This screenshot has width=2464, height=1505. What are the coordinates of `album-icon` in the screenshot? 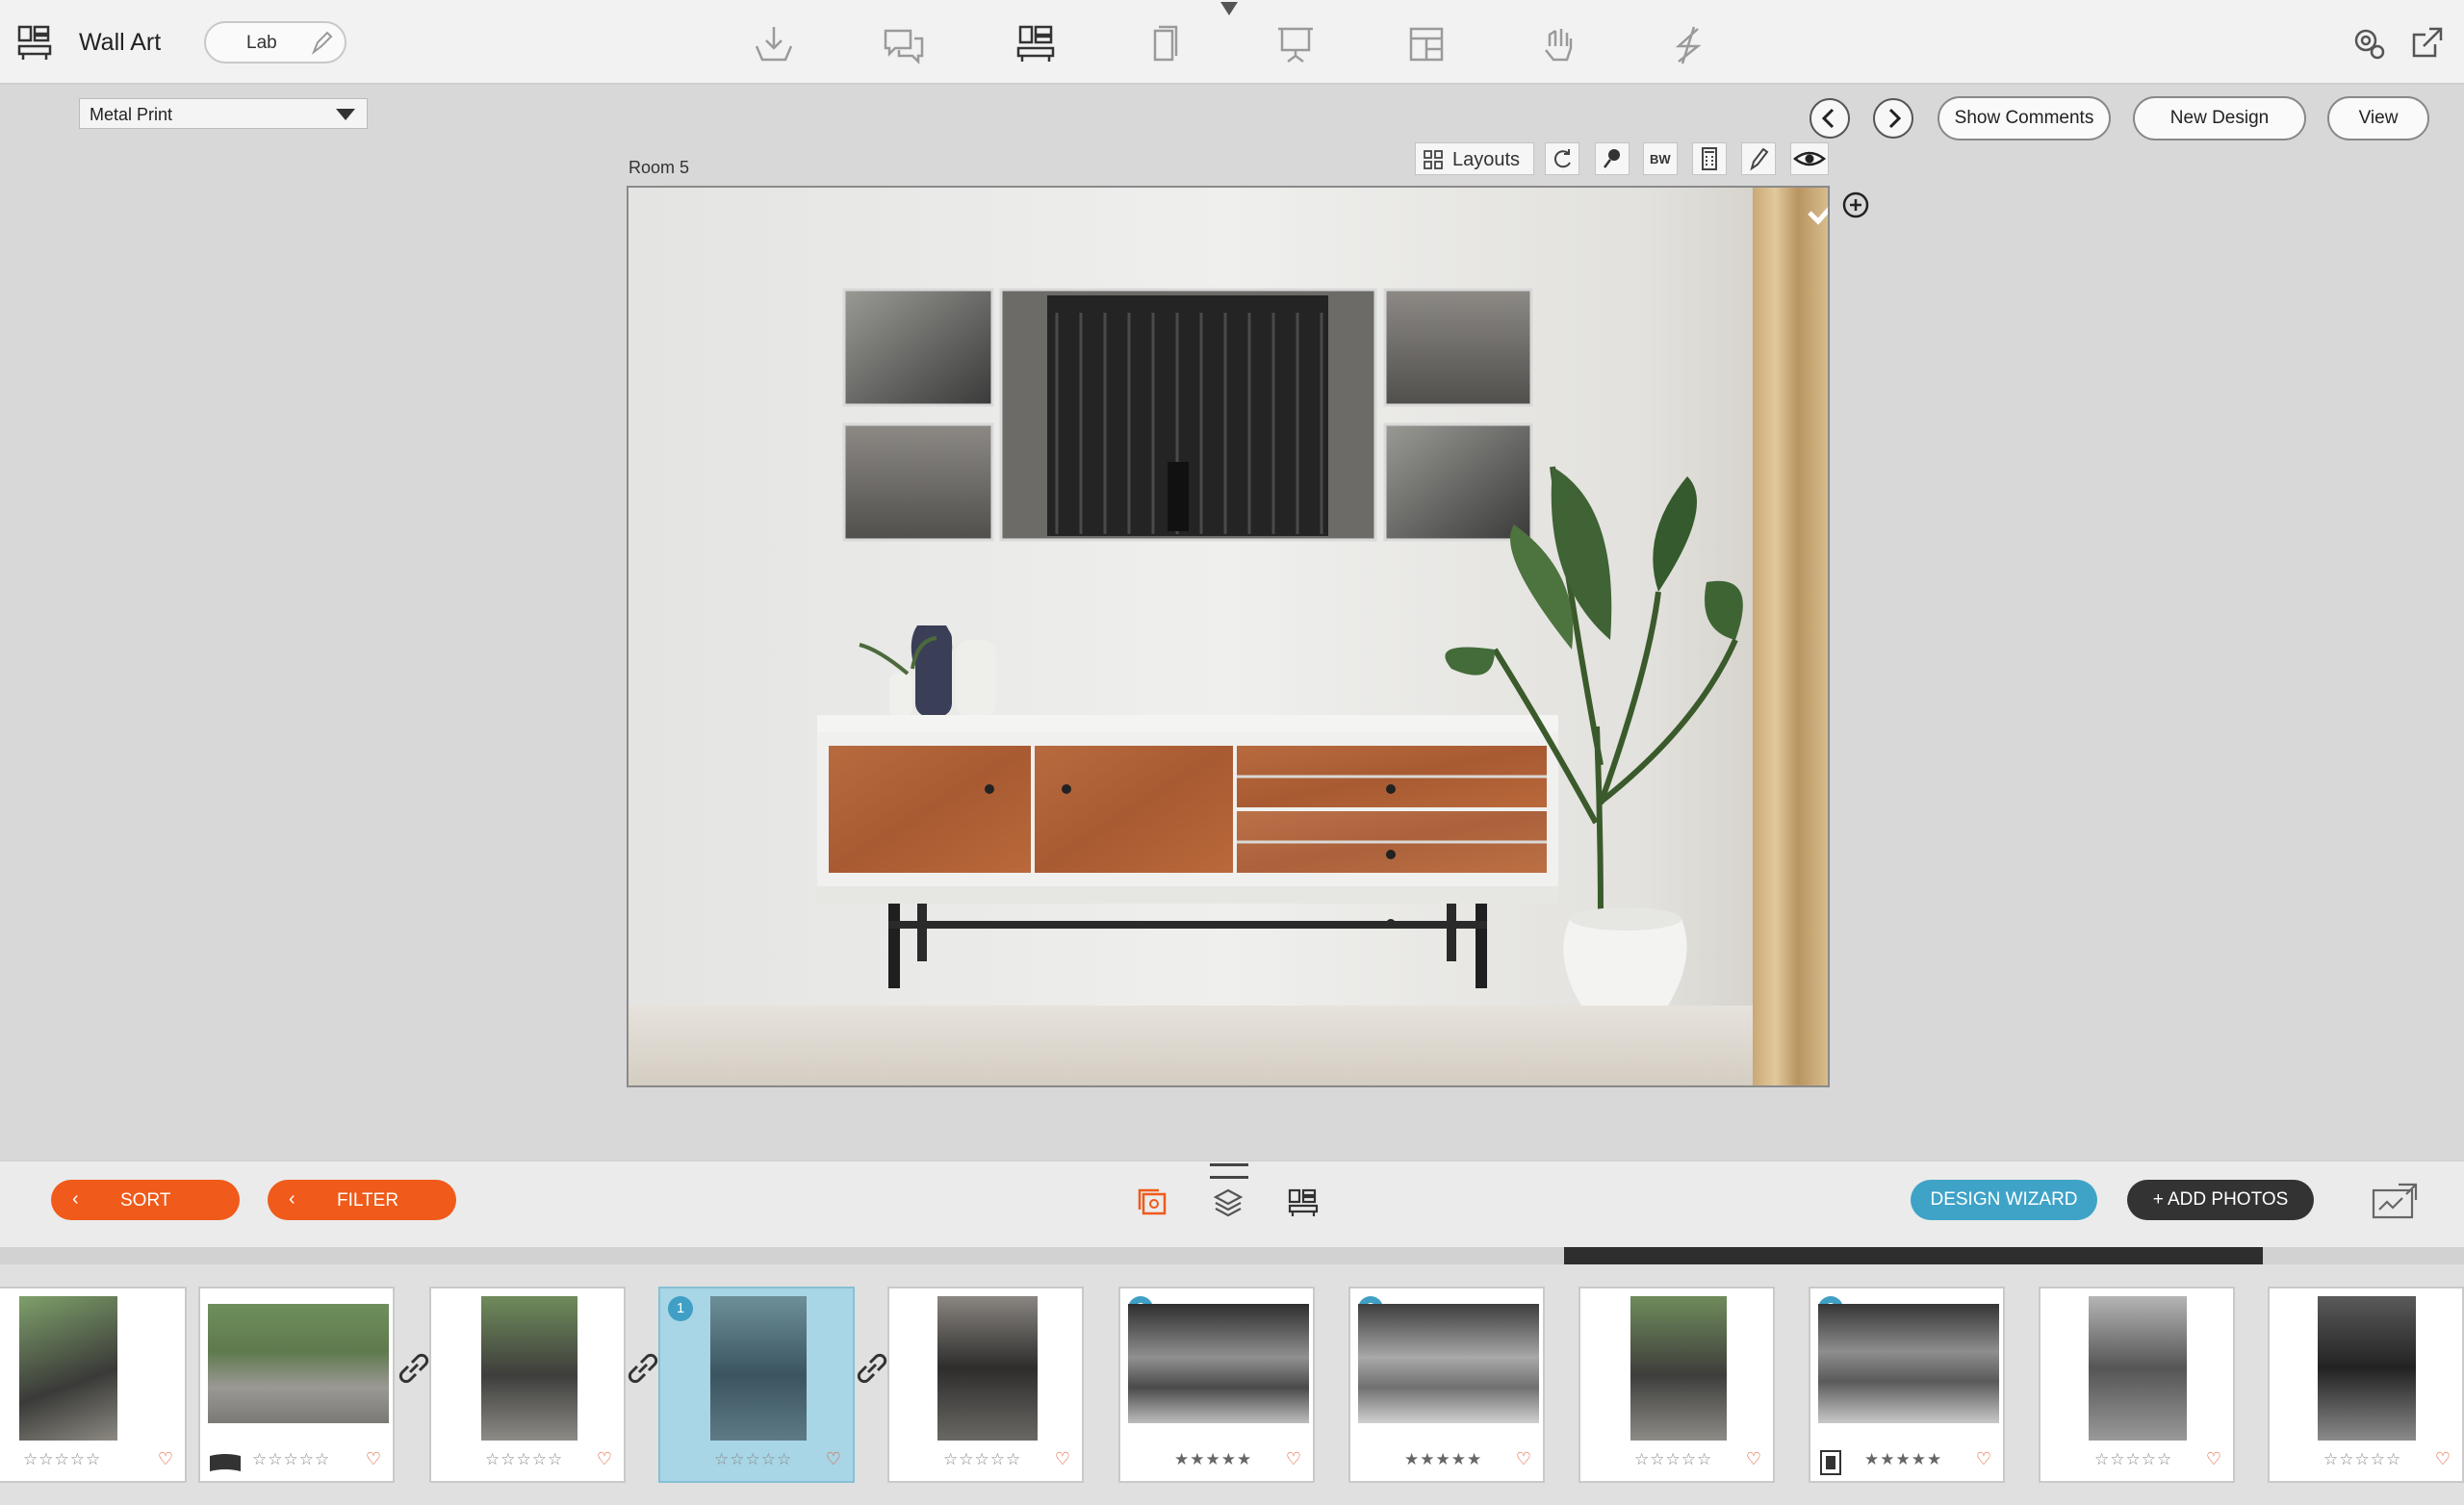 It's located at (1165, 44).